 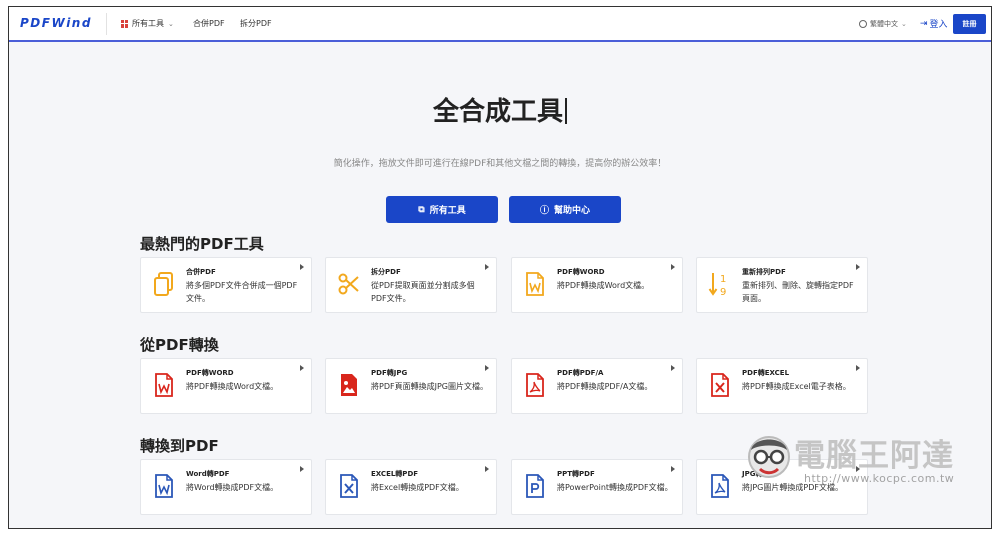 I want to click on hero-subtitle: 簡化操作，拖放文件即可進行在線PDF和其他文檔之間的轉換，提高你的辦公效率！, so click(x=500, y=164).